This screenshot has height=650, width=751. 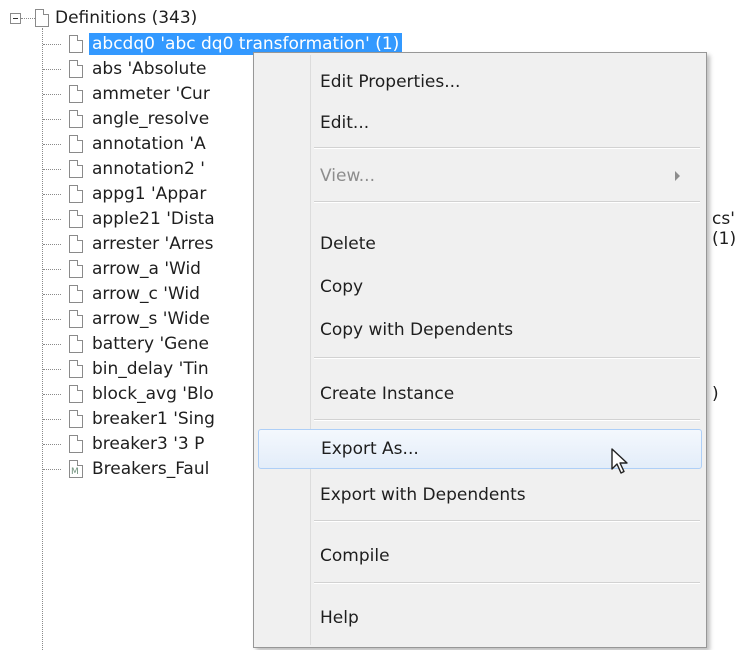 What do you see at coordinates (619, 461) in the screenshot?
I see `mouse-pointer-icon` at bounding box center [619, 461].